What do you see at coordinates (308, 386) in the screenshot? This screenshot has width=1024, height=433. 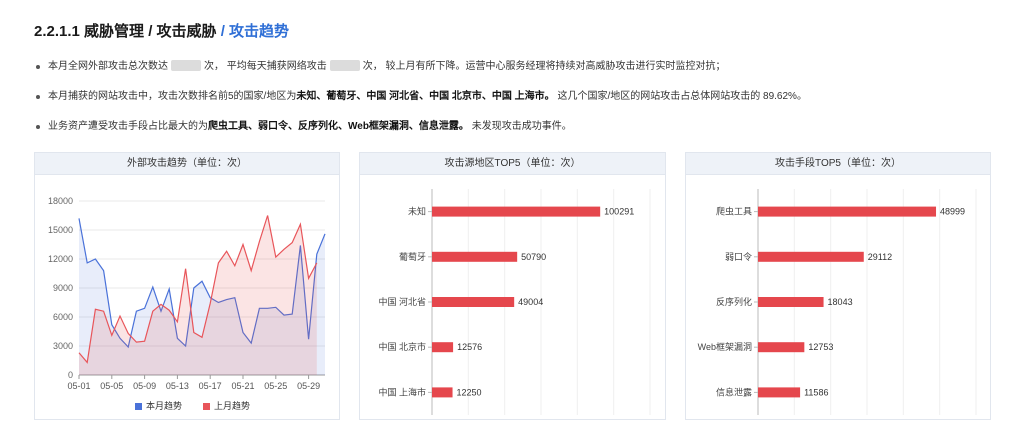 I see `x-tick-label: 05-29` at bounding box center [308, 386].